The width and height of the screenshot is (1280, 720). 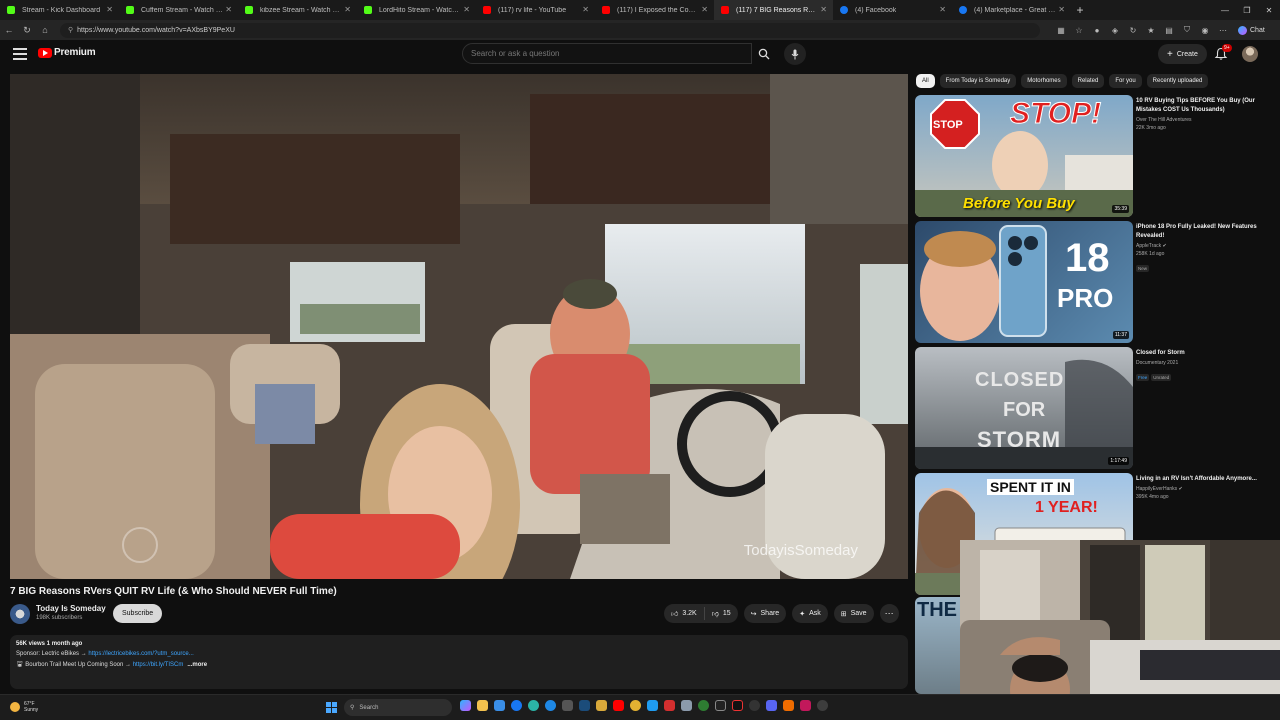 I want to click on edge-browser-icon, so click(x=550, y=705).